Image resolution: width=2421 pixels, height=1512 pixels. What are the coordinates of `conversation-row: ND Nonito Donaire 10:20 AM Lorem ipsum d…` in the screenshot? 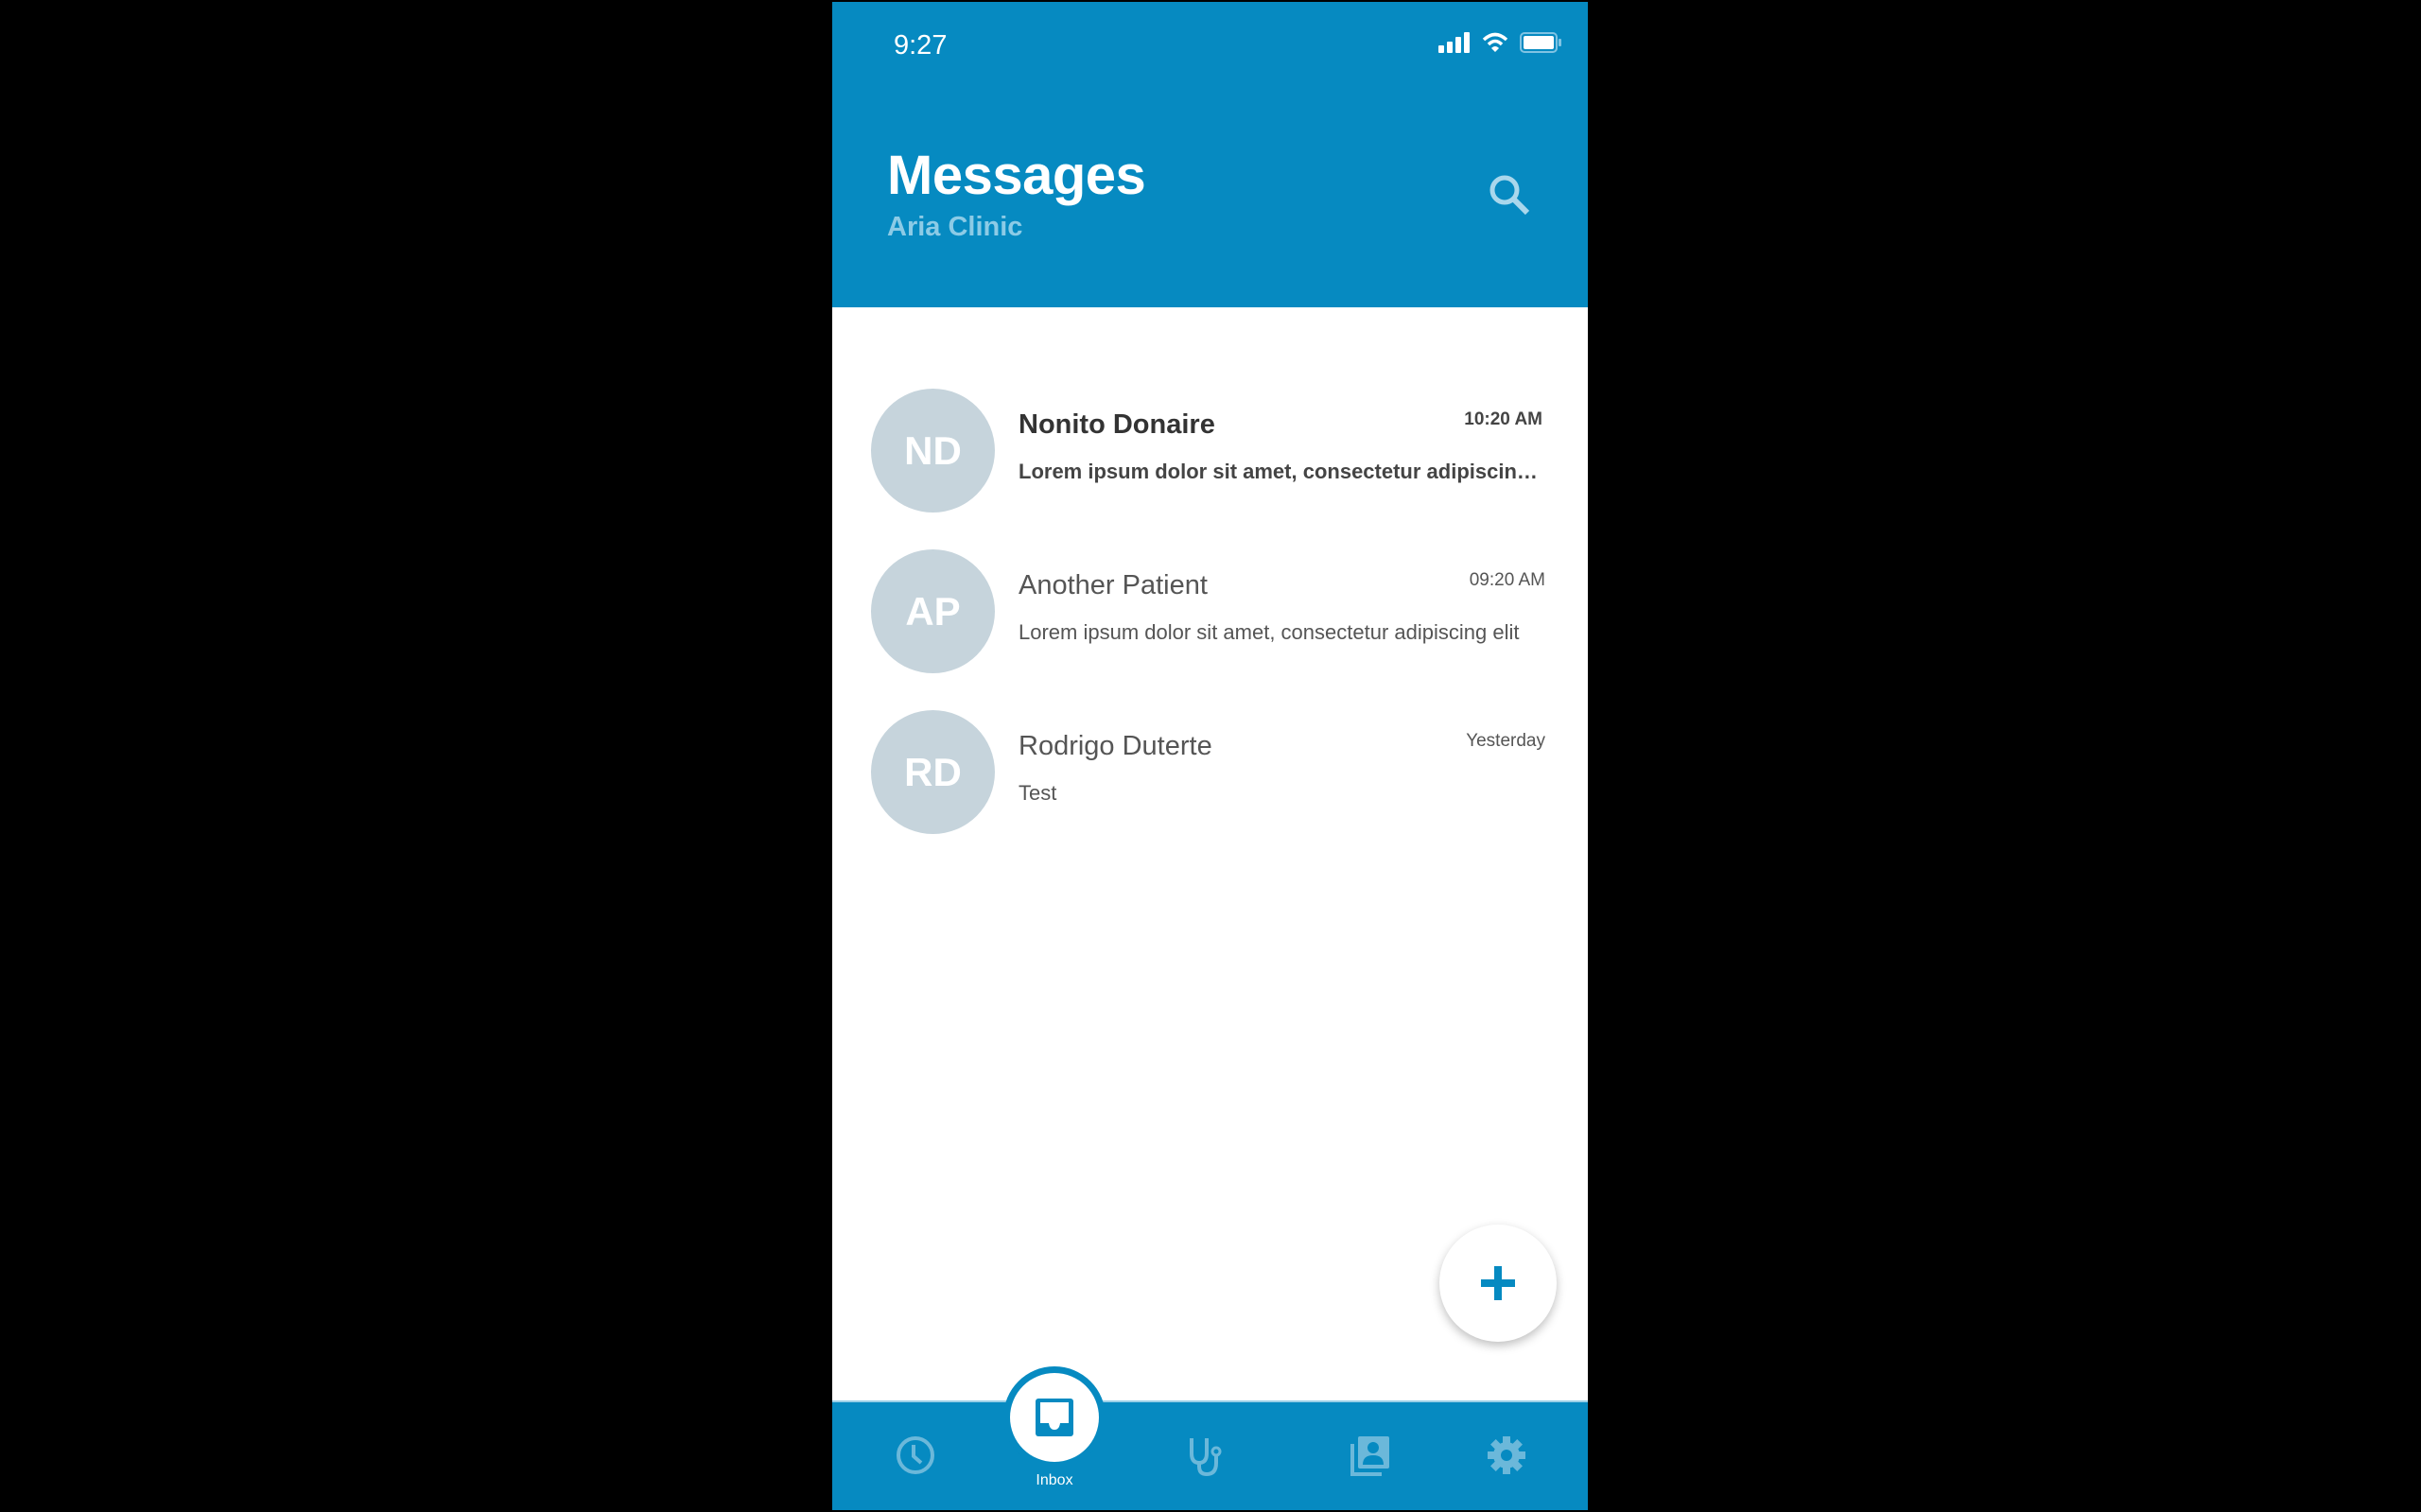 It's located at (1210, 460).